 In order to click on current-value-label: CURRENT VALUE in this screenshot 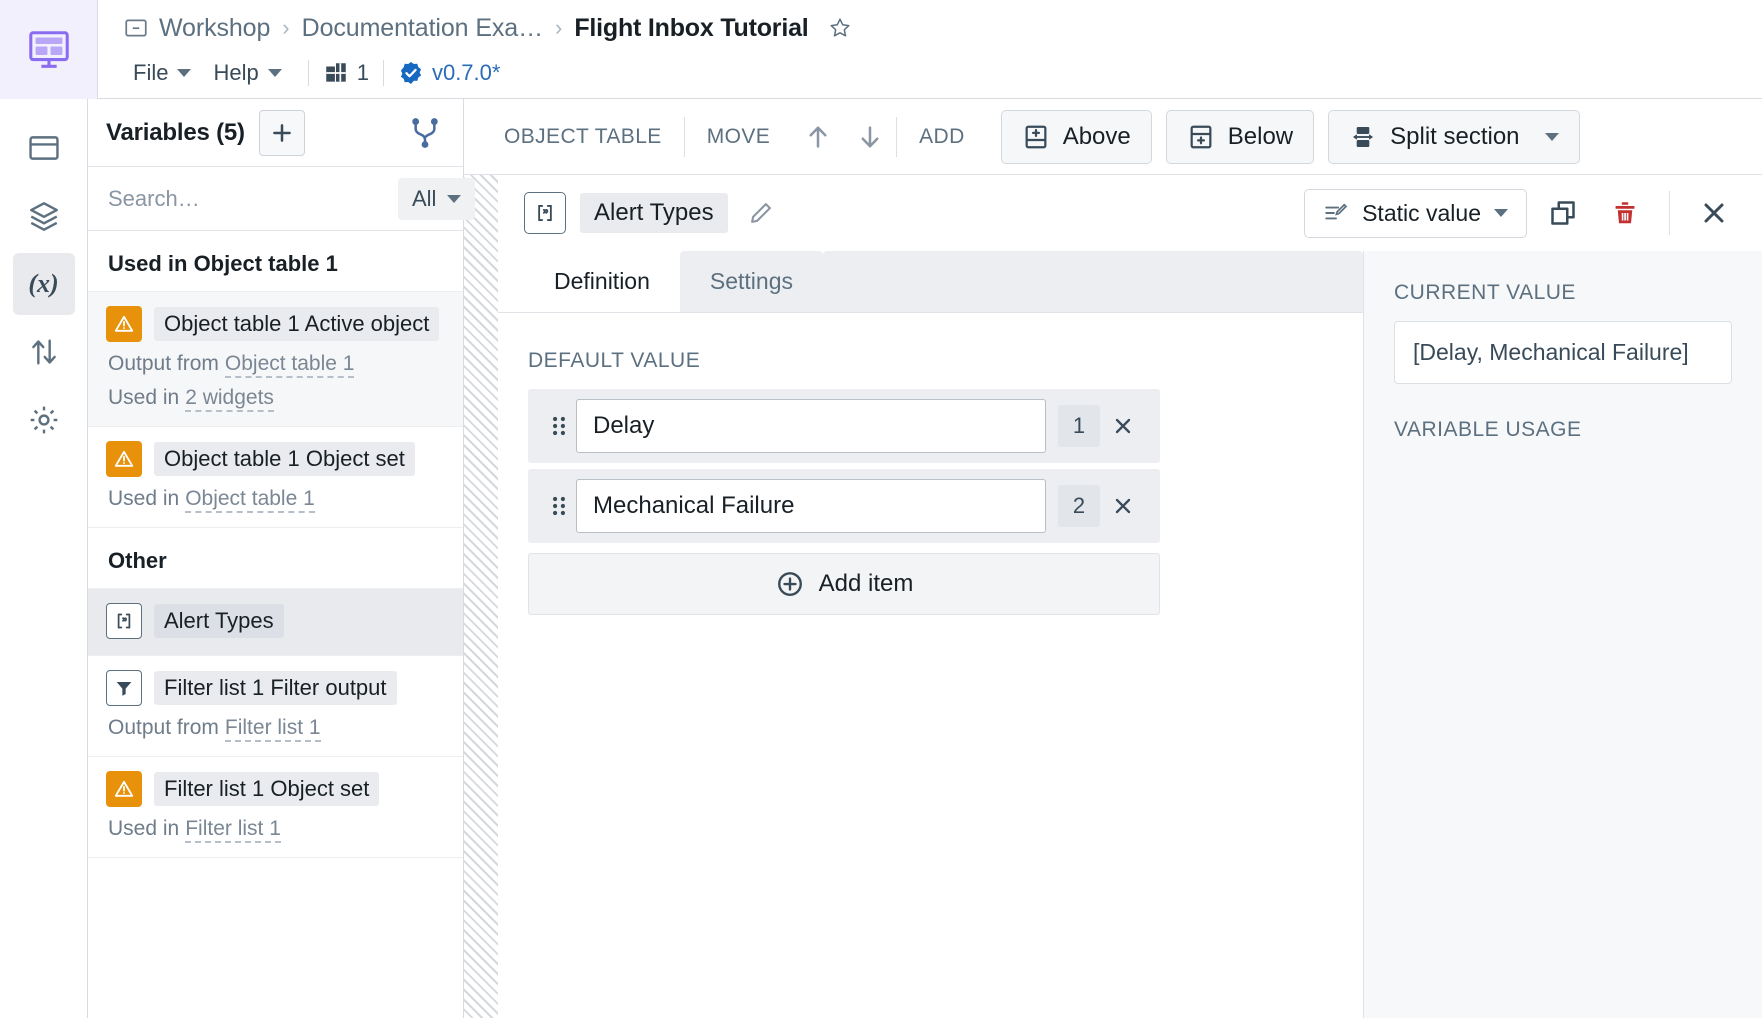, I will do `click(1485, 292)`.